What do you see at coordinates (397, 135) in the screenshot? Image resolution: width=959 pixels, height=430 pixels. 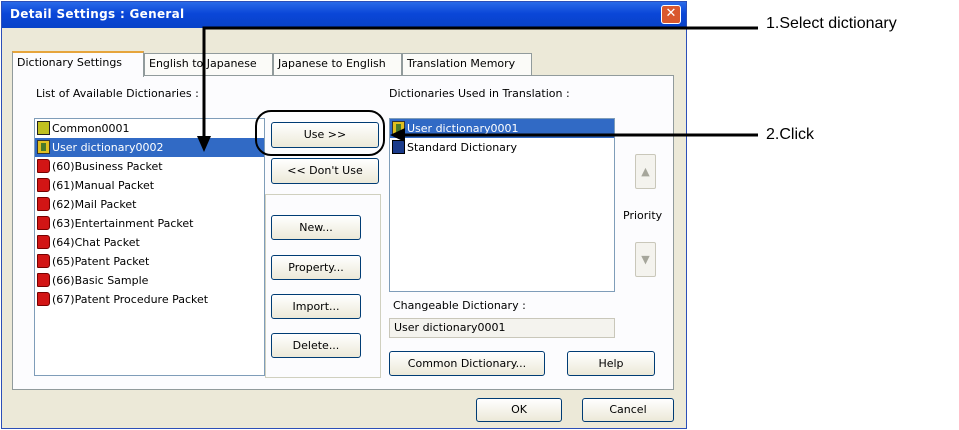 I see `arrow-2-head` at bounding box center [397, 135].